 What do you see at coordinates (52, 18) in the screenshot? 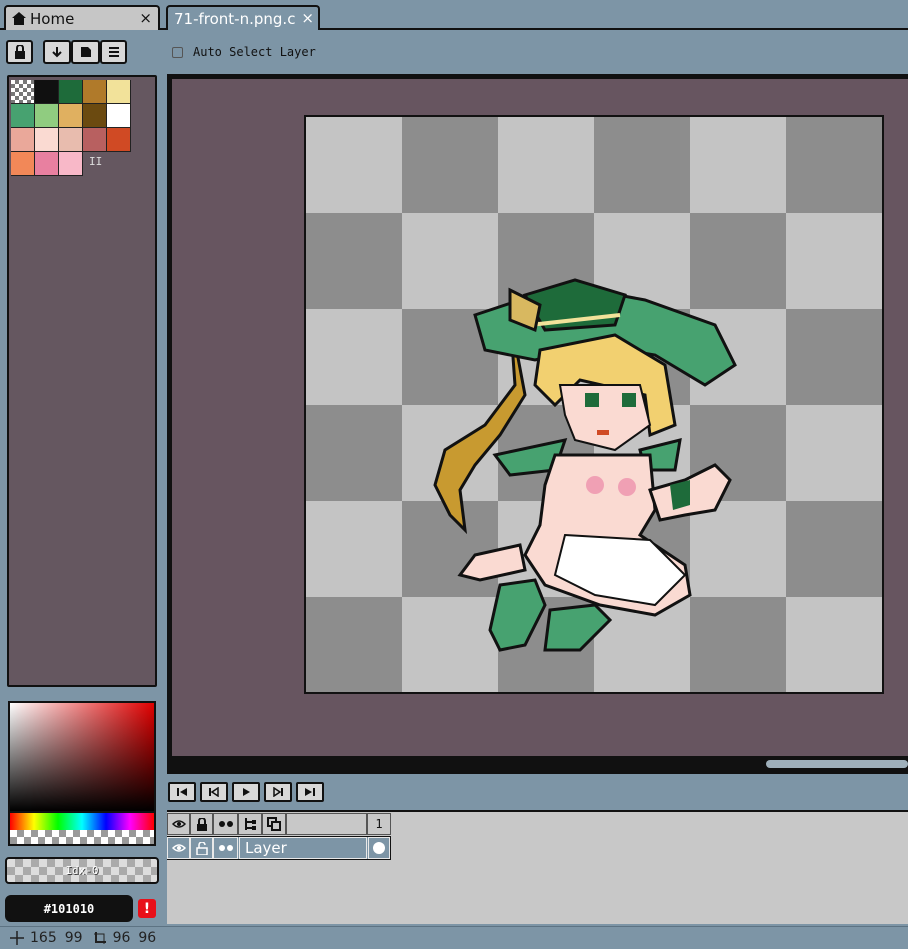
I see `tab-home-label: Home` at bounding box center [52, 18].